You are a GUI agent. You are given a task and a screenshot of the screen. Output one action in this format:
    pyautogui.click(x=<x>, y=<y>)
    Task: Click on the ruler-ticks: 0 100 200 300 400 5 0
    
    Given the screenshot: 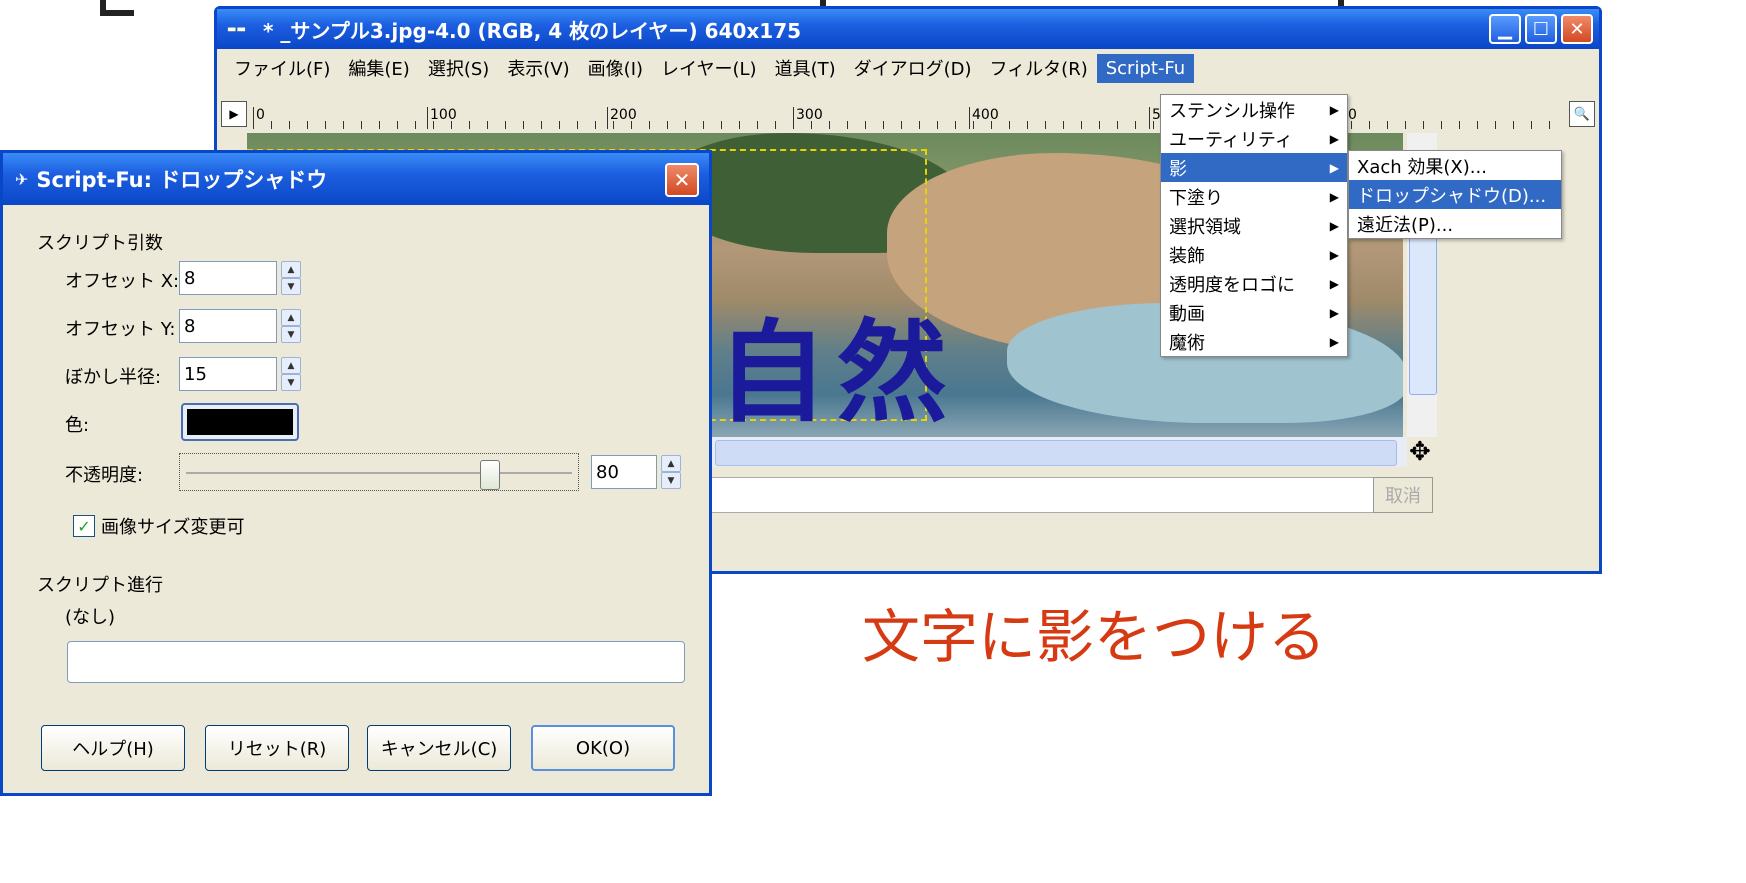 What is the action you would take?
    pyautogui.click(x=908, y=118)
    